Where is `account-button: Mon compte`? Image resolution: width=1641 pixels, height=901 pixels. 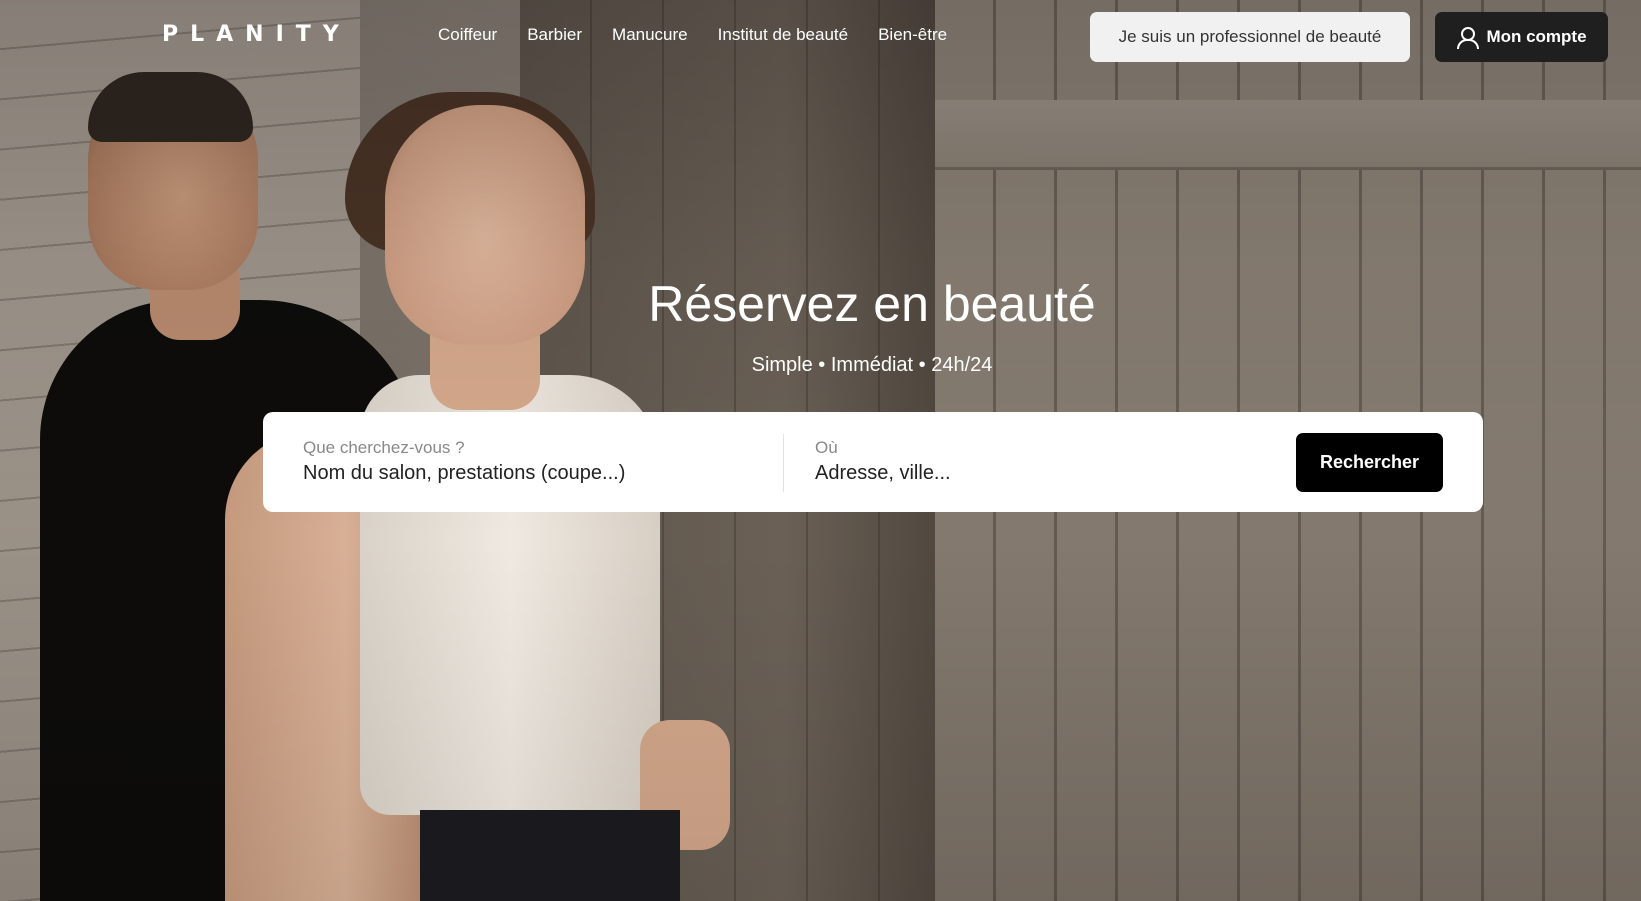 account-button: Mon compte is located at coordinates (1521, 37).